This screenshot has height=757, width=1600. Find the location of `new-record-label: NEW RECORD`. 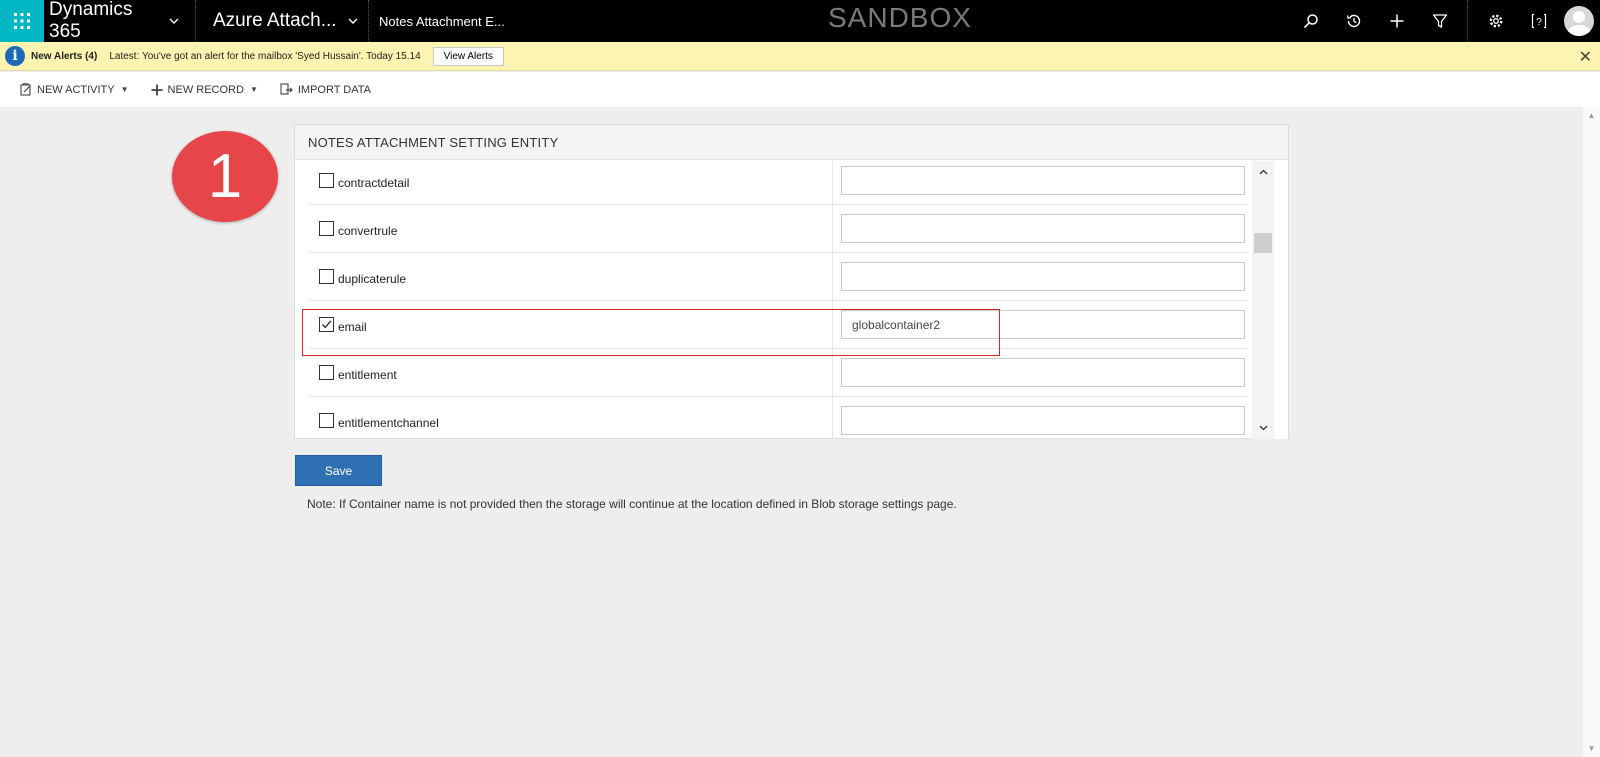

new-record-label: NEW RECORD is located at coordinates (205, 89).